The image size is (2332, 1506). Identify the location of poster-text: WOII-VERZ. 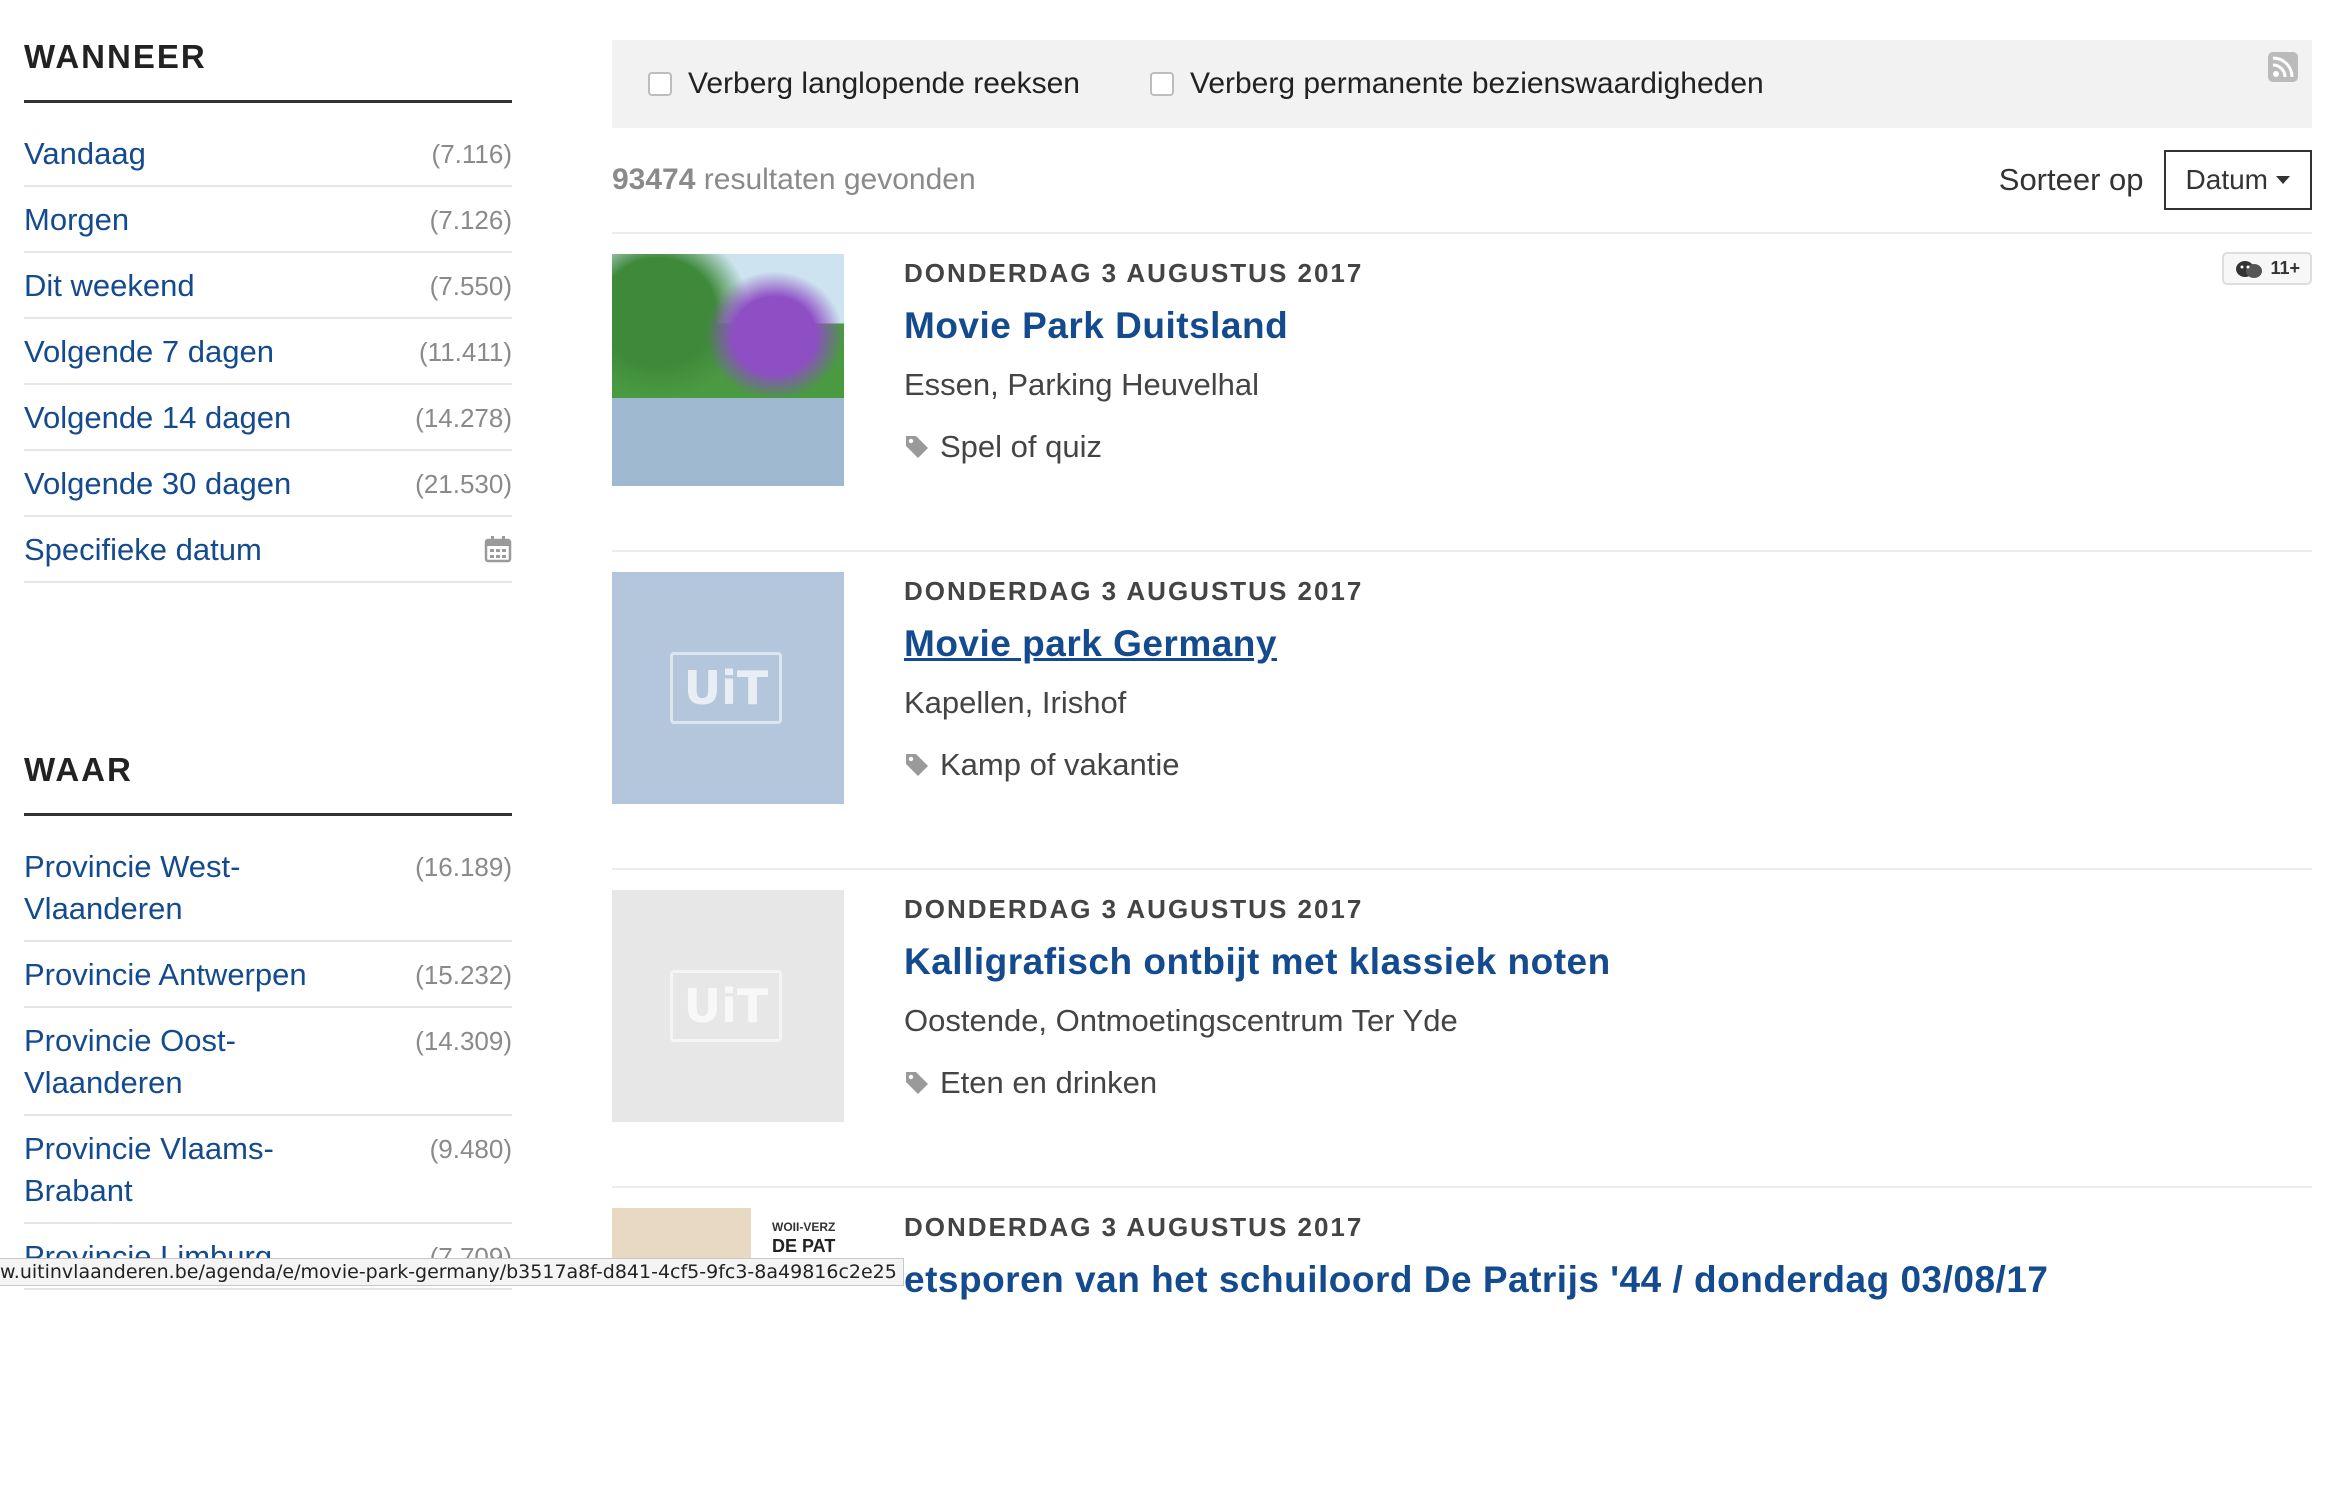
(804, 1227).